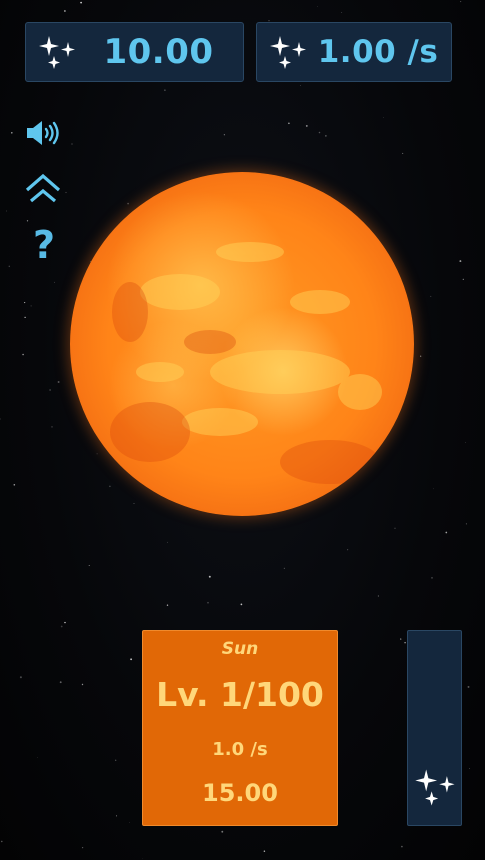  I want to click on upgrade-rate: 1.0 /s, so click(240, 749).